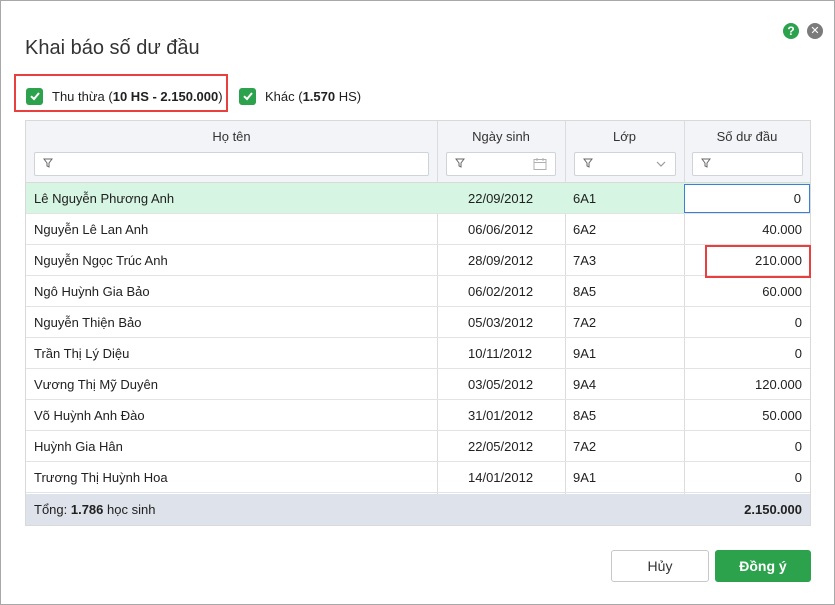 The width and height of the screenshot is (835, 605). I want to click on filter-name-input, so click(231, 164).